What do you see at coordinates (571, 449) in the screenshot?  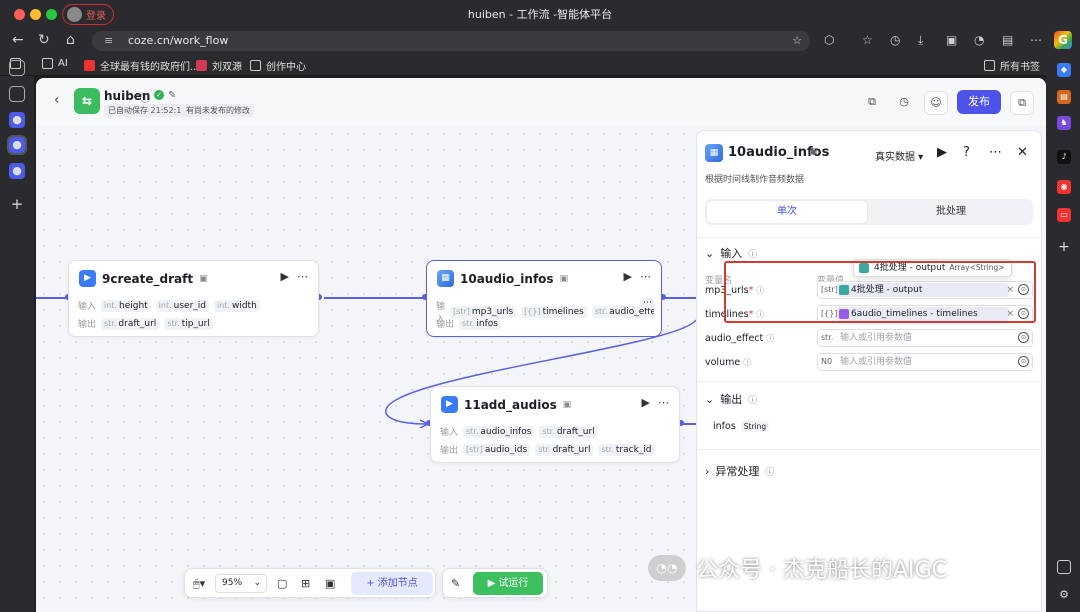 I see `param-name: draft_url` at bounding box center [571, 449].